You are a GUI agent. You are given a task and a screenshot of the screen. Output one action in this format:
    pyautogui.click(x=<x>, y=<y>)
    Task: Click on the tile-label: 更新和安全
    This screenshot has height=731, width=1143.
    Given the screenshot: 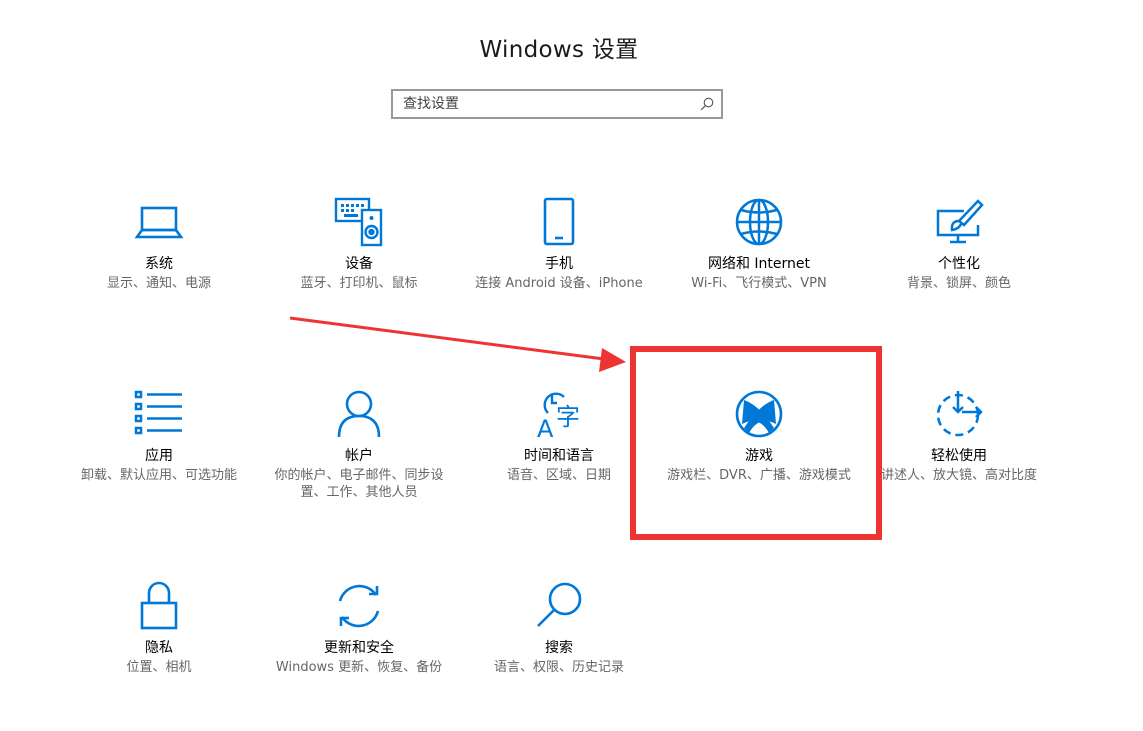 What is the action you would take?
    pyautogui.click(x=359, y=648)
    